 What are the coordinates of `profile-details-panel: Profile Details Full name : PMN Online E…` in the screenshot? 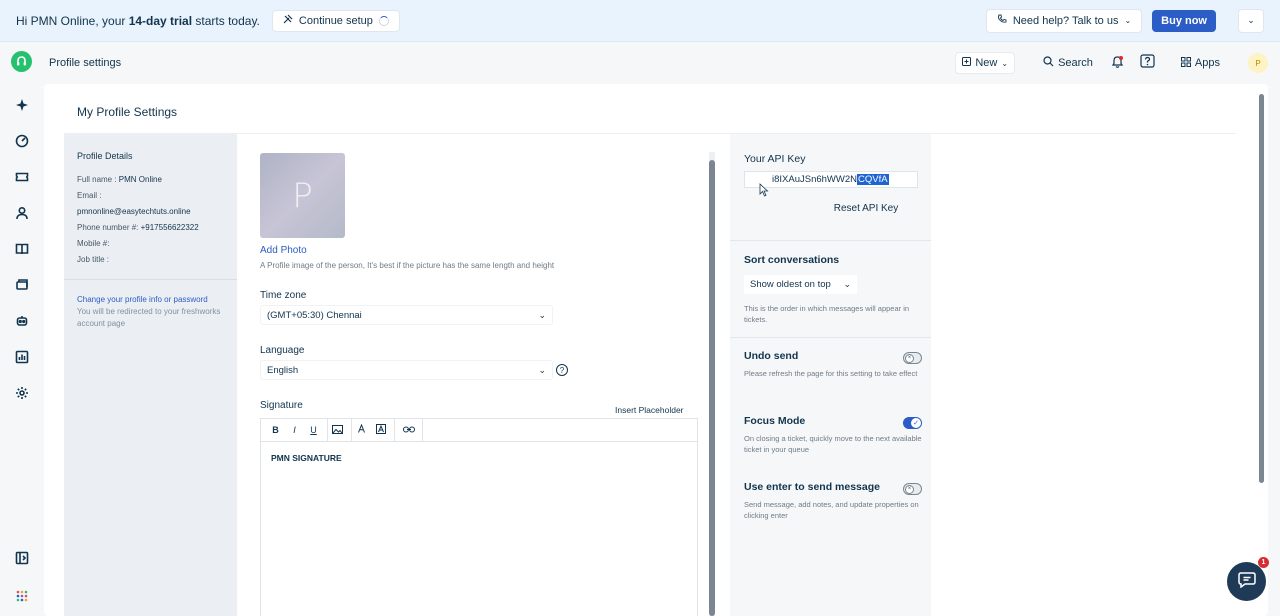 It's located at (150, 375).